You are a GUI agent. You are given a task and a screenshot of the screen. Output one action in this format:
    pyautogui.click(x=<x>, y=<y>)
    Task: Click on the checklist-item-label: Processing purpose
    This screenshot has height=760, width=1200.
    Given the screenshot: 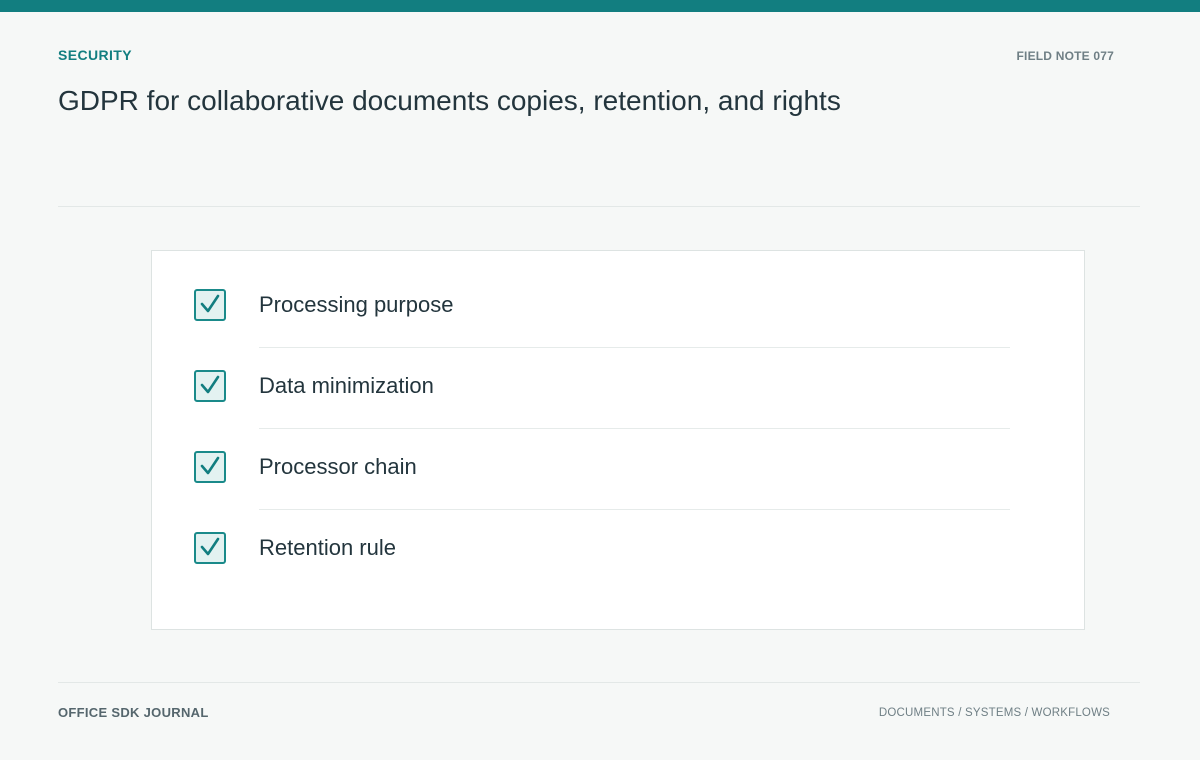 What is the action you would take?
    pyautogui.click(x=356, y=304)
    